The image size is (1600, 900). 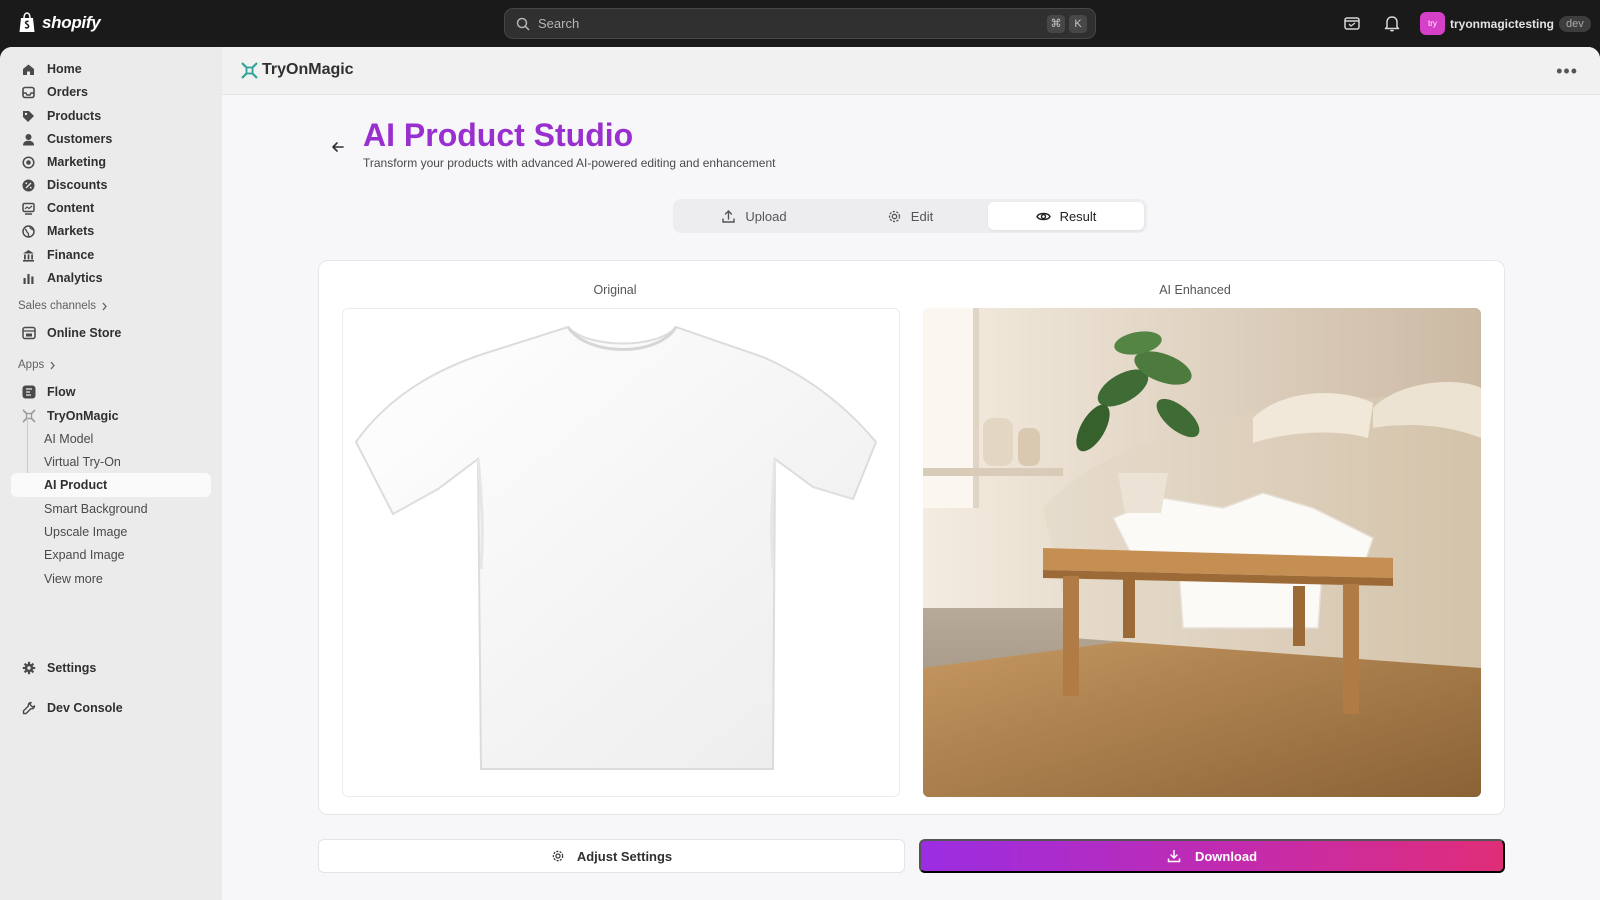 What do you see at coordinates (111, 69) in the screenshot?
I see `sidebar-item-home: Home` at bounding box center [111, 69].